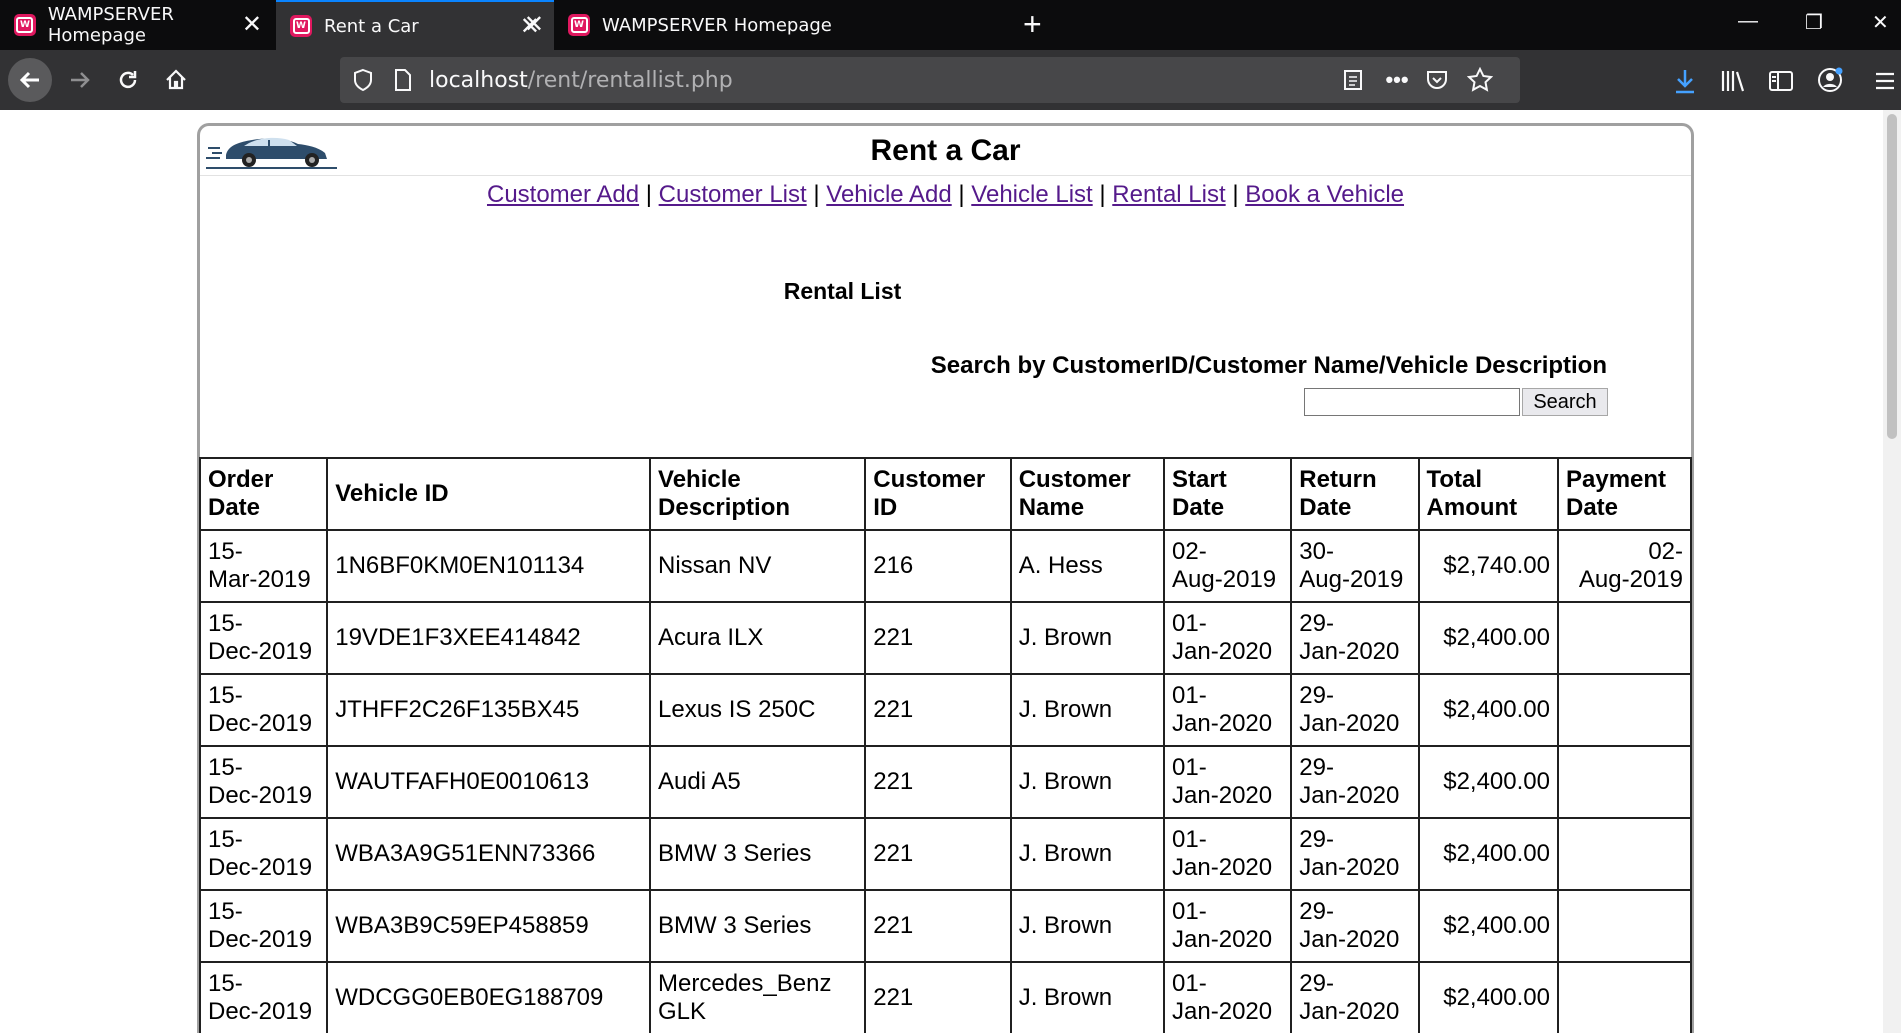  Describe the element at coordinates (263, 494) in the screenshot. I see `column-header-order-date: Order Date` at that location.